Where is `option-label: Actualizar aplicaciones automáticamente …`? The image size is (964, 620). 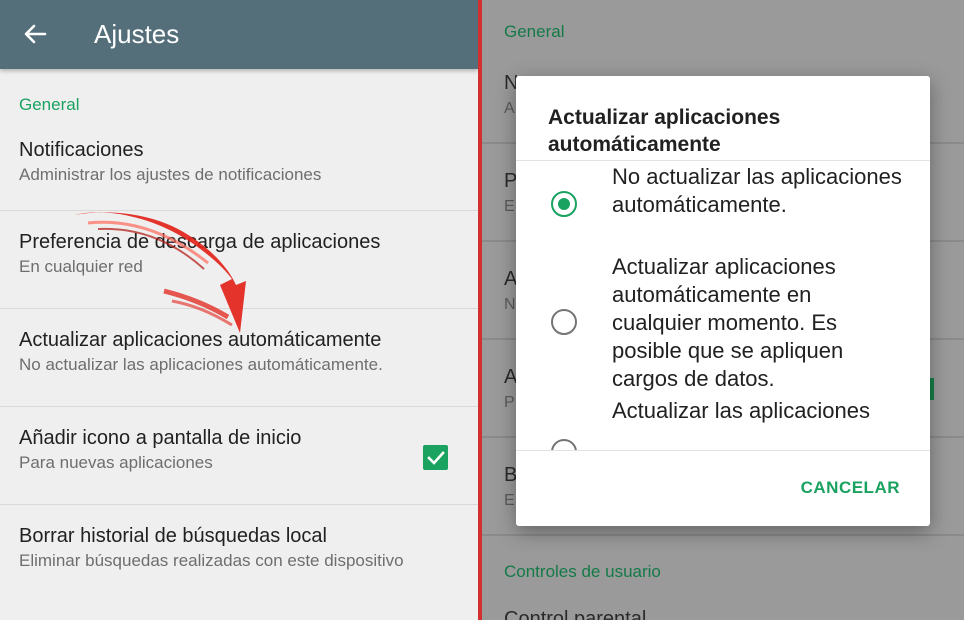
option-label: Actualizar aplicaciones automáticamente … is located at coordinates (728, 322).